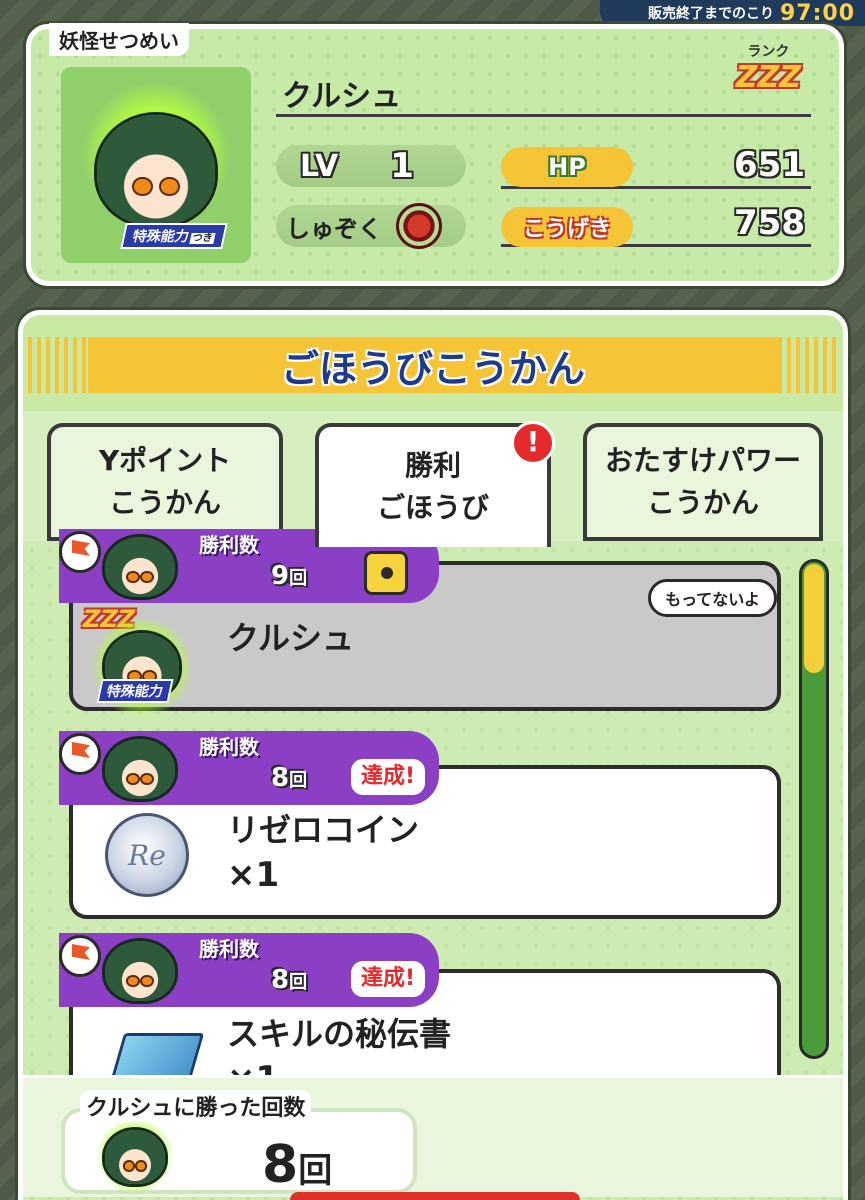 The height and width of the screenshot is (1200, 865). What do you see at coordinates (119, 39) in the screenshot?
I see `info-section-label: 妖怪せつめい` at bounding box center [119, 39].